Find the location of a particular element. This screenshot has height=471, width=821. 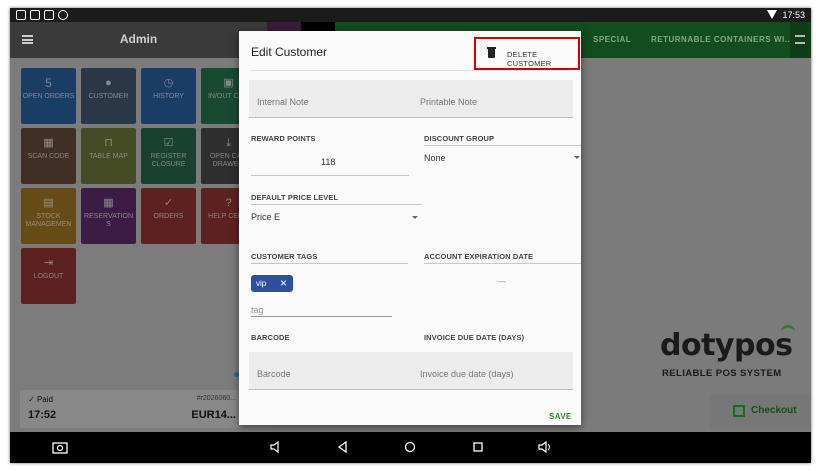

checkout-label: Checkout is located at coordinates (774, 410).